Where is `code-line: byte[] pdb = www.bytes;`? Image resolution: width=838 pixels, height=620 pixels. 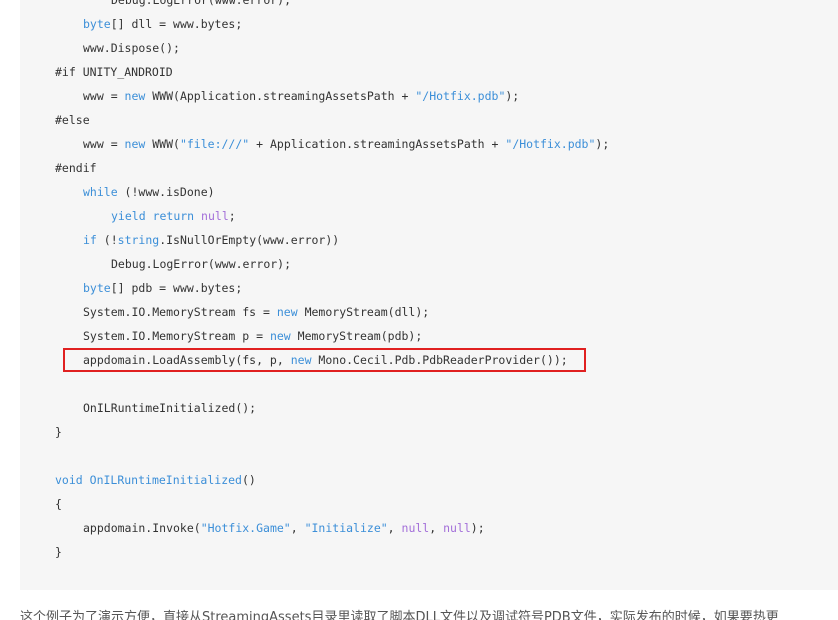 code-line: byte[] pdb = www.bytes; is located at coordinates (162, 288).